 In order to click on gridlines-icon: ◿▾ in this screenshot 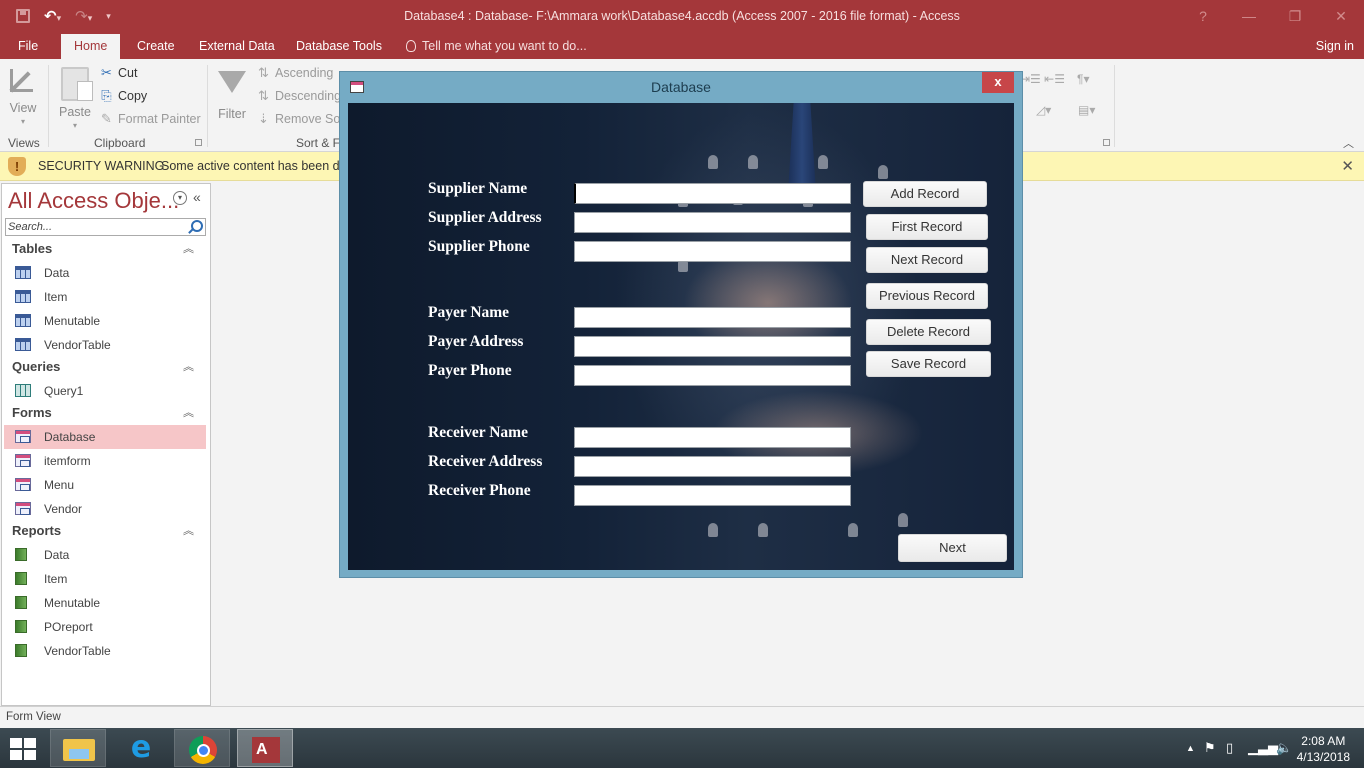, I will do `click(1043, 110)`.